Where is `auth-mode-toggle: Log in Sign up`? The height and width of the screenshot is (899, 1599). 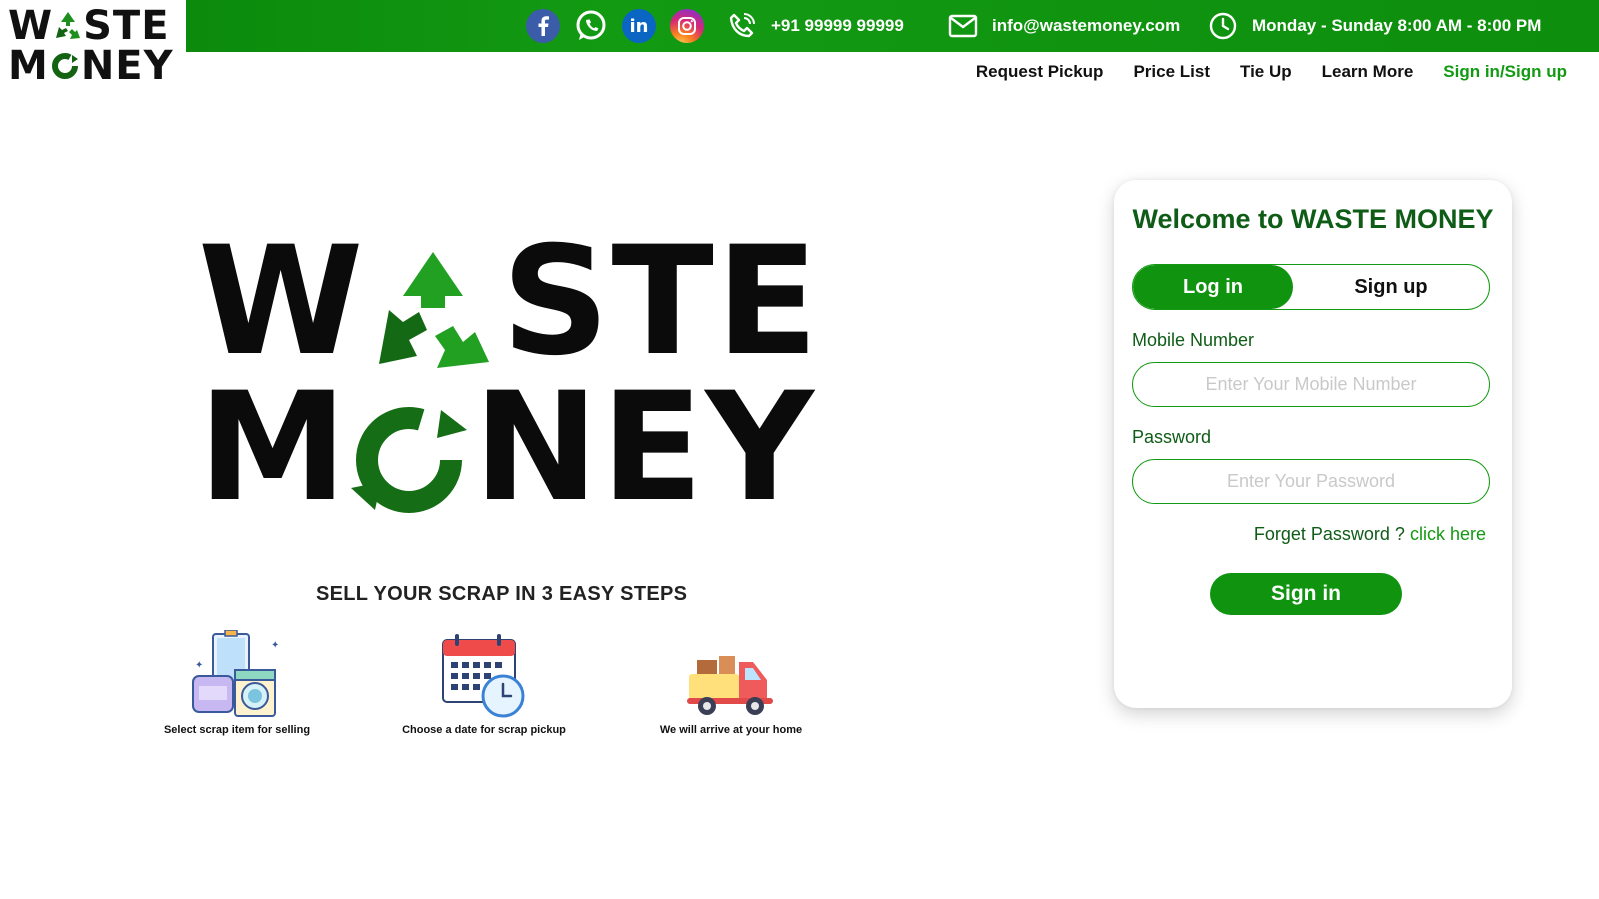
auth-mode-toggle: Log in Sign up is located at coordinates (1311, 287).